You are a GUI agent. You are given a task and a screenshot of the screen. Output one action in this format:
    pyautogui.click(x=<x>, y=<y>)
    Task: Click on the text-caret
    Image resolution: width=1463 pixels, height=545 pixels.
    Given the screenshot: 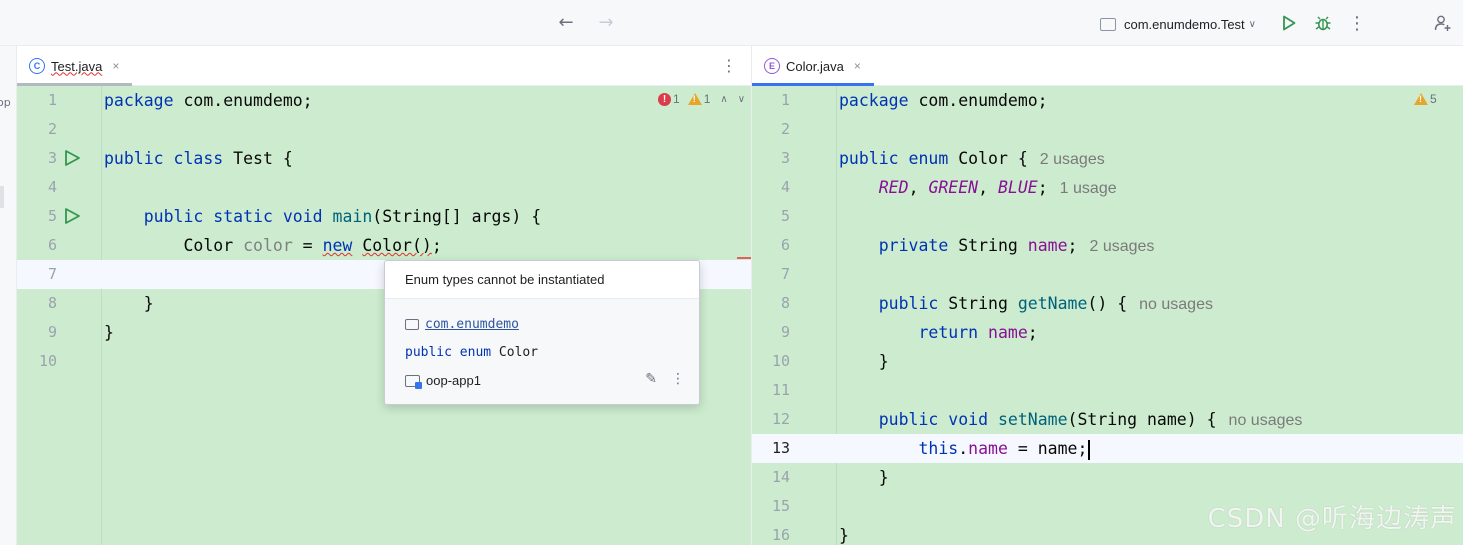 What is the action you would take?
    pyautogui.click(x=1089, y=449)
    